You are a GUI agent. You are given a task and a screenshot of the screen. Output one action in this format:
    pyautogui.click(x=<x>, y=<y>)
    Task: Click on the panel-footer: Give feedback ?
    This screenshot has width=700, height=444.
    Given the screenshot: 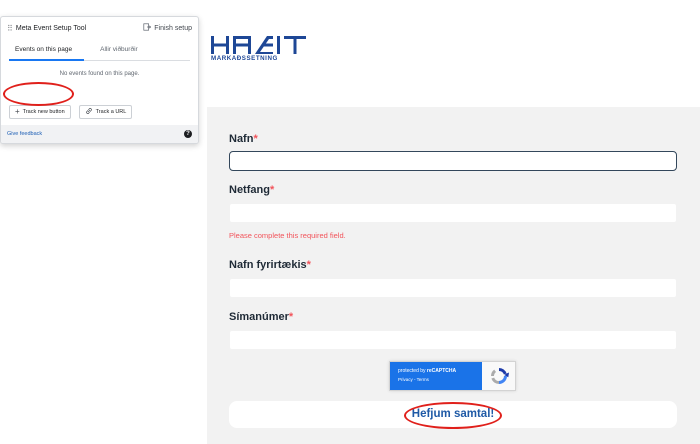 What is the action you would take?
    pyautogui.click(x=99, y=134)
    